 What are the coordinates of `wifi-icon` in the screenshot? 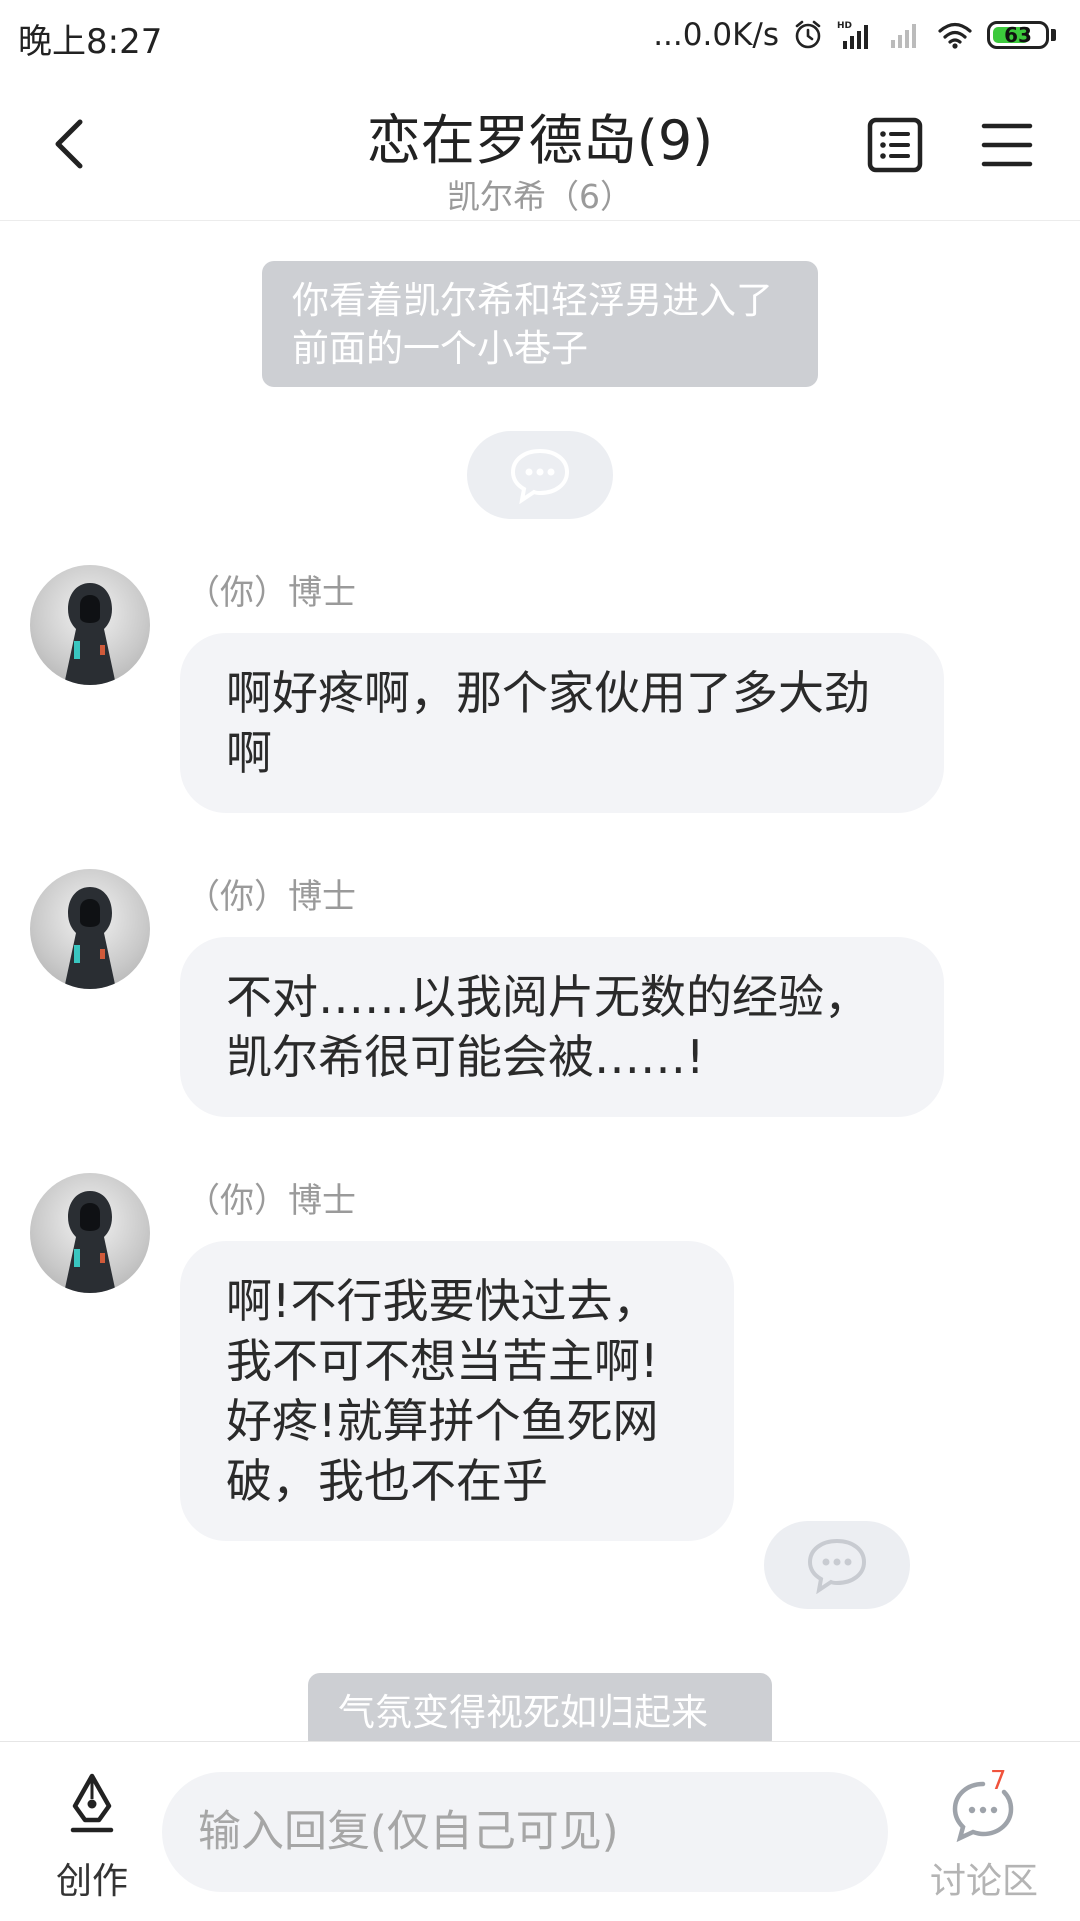 It's located at (955, 35).